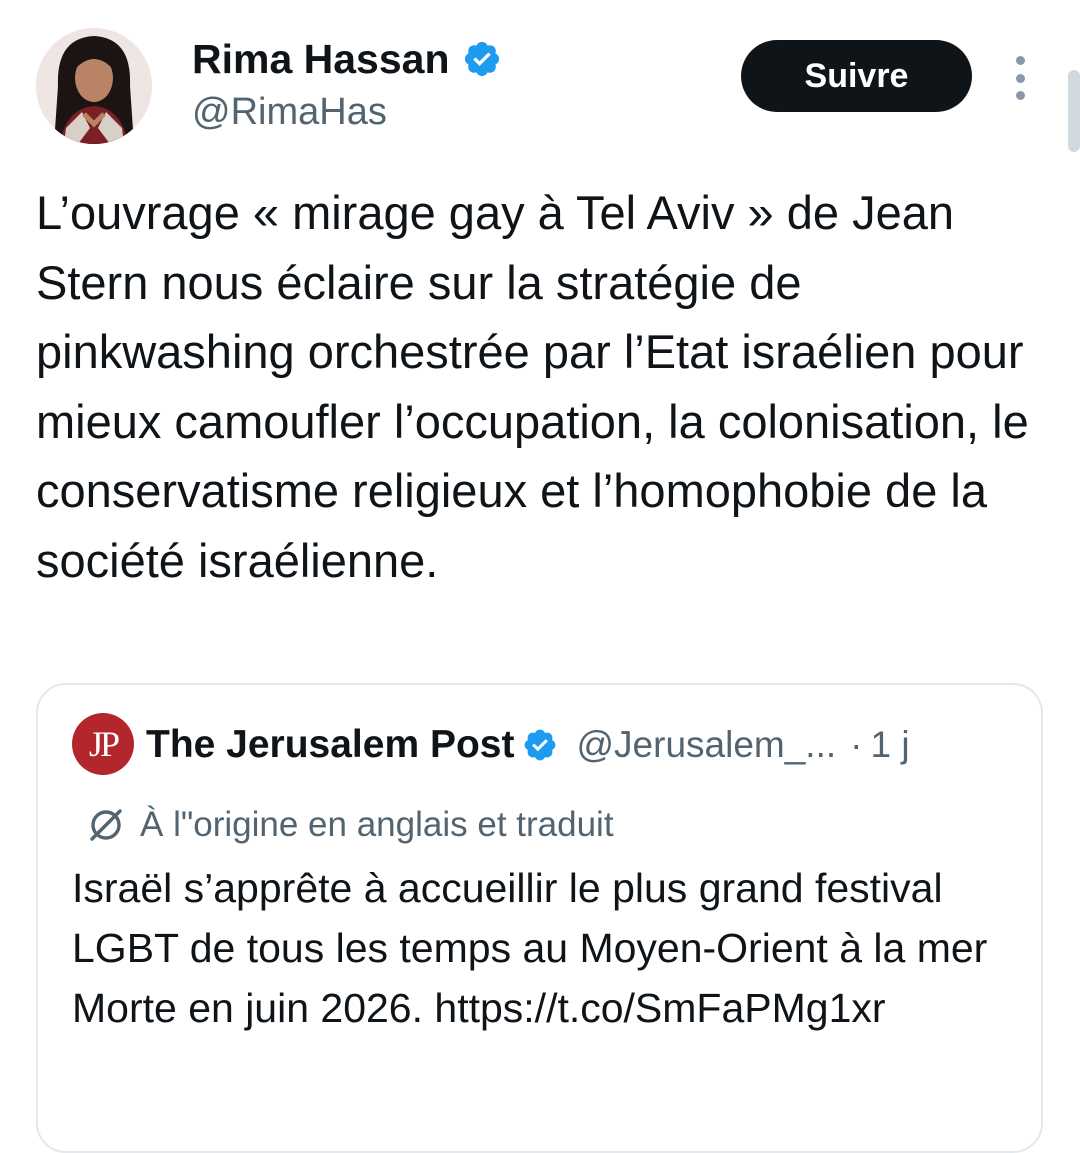 This screenshot has width=1080, height=1153. What do you see at coordinates (330, 745) in the screenshot?
I see `quoted-author-name: The Jerusalem Post` at bounding box center [330, 745].